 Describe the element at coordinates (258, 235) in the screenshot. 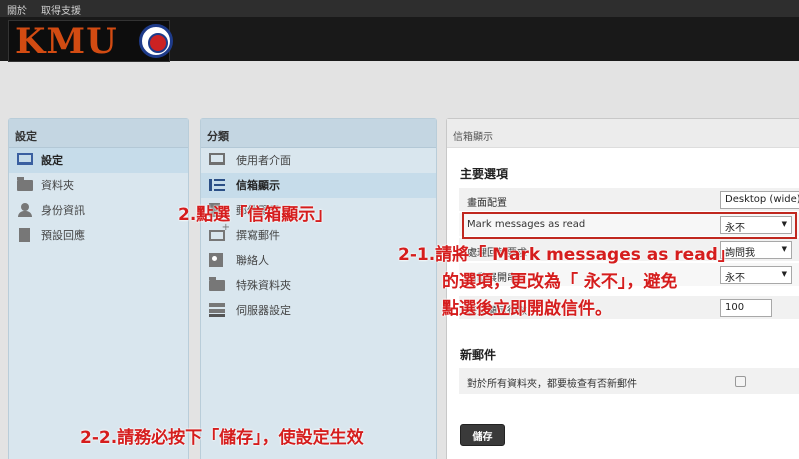

I see `section-item-label: 撰寫郵件` at that location.